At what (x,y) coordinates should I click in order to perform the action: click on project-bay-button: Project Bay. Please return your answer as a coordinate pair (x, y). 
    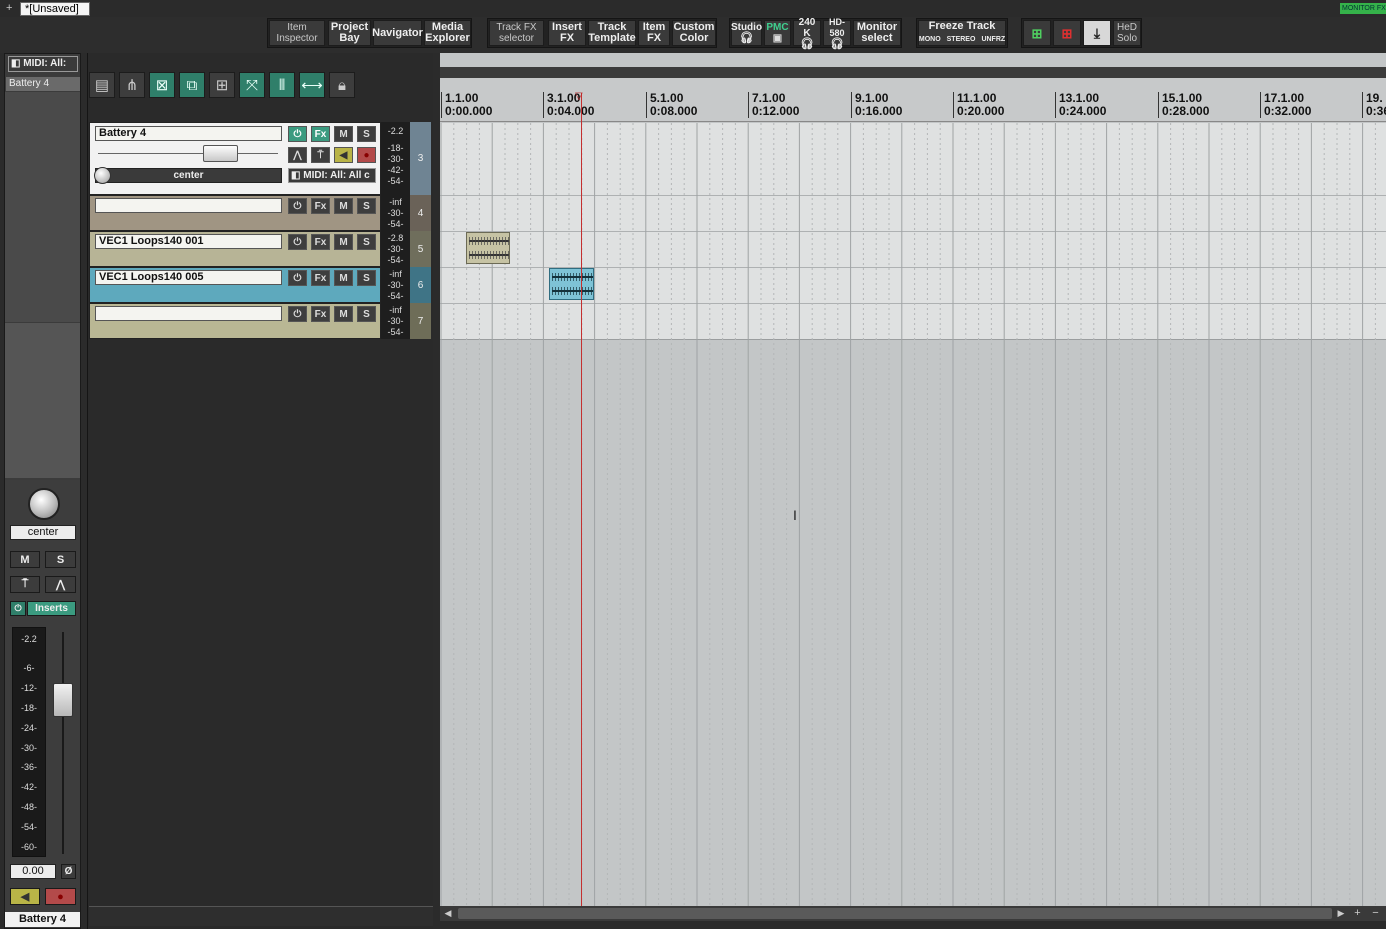
    Looking at the image, I should click on (349, 33).